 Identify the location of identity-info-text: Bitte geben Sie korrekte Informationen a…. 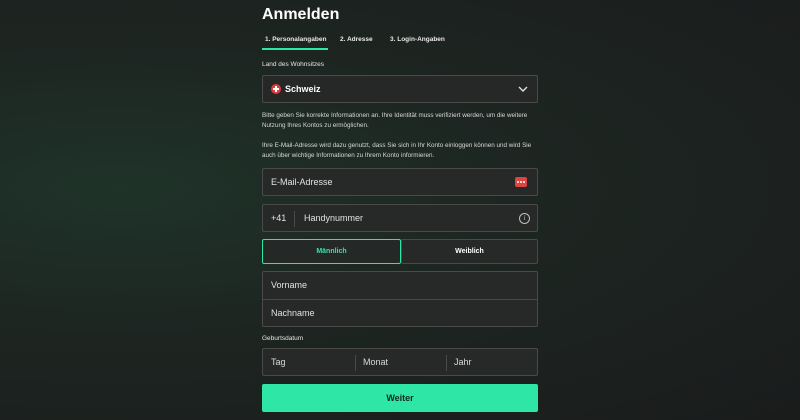
(395, 120).